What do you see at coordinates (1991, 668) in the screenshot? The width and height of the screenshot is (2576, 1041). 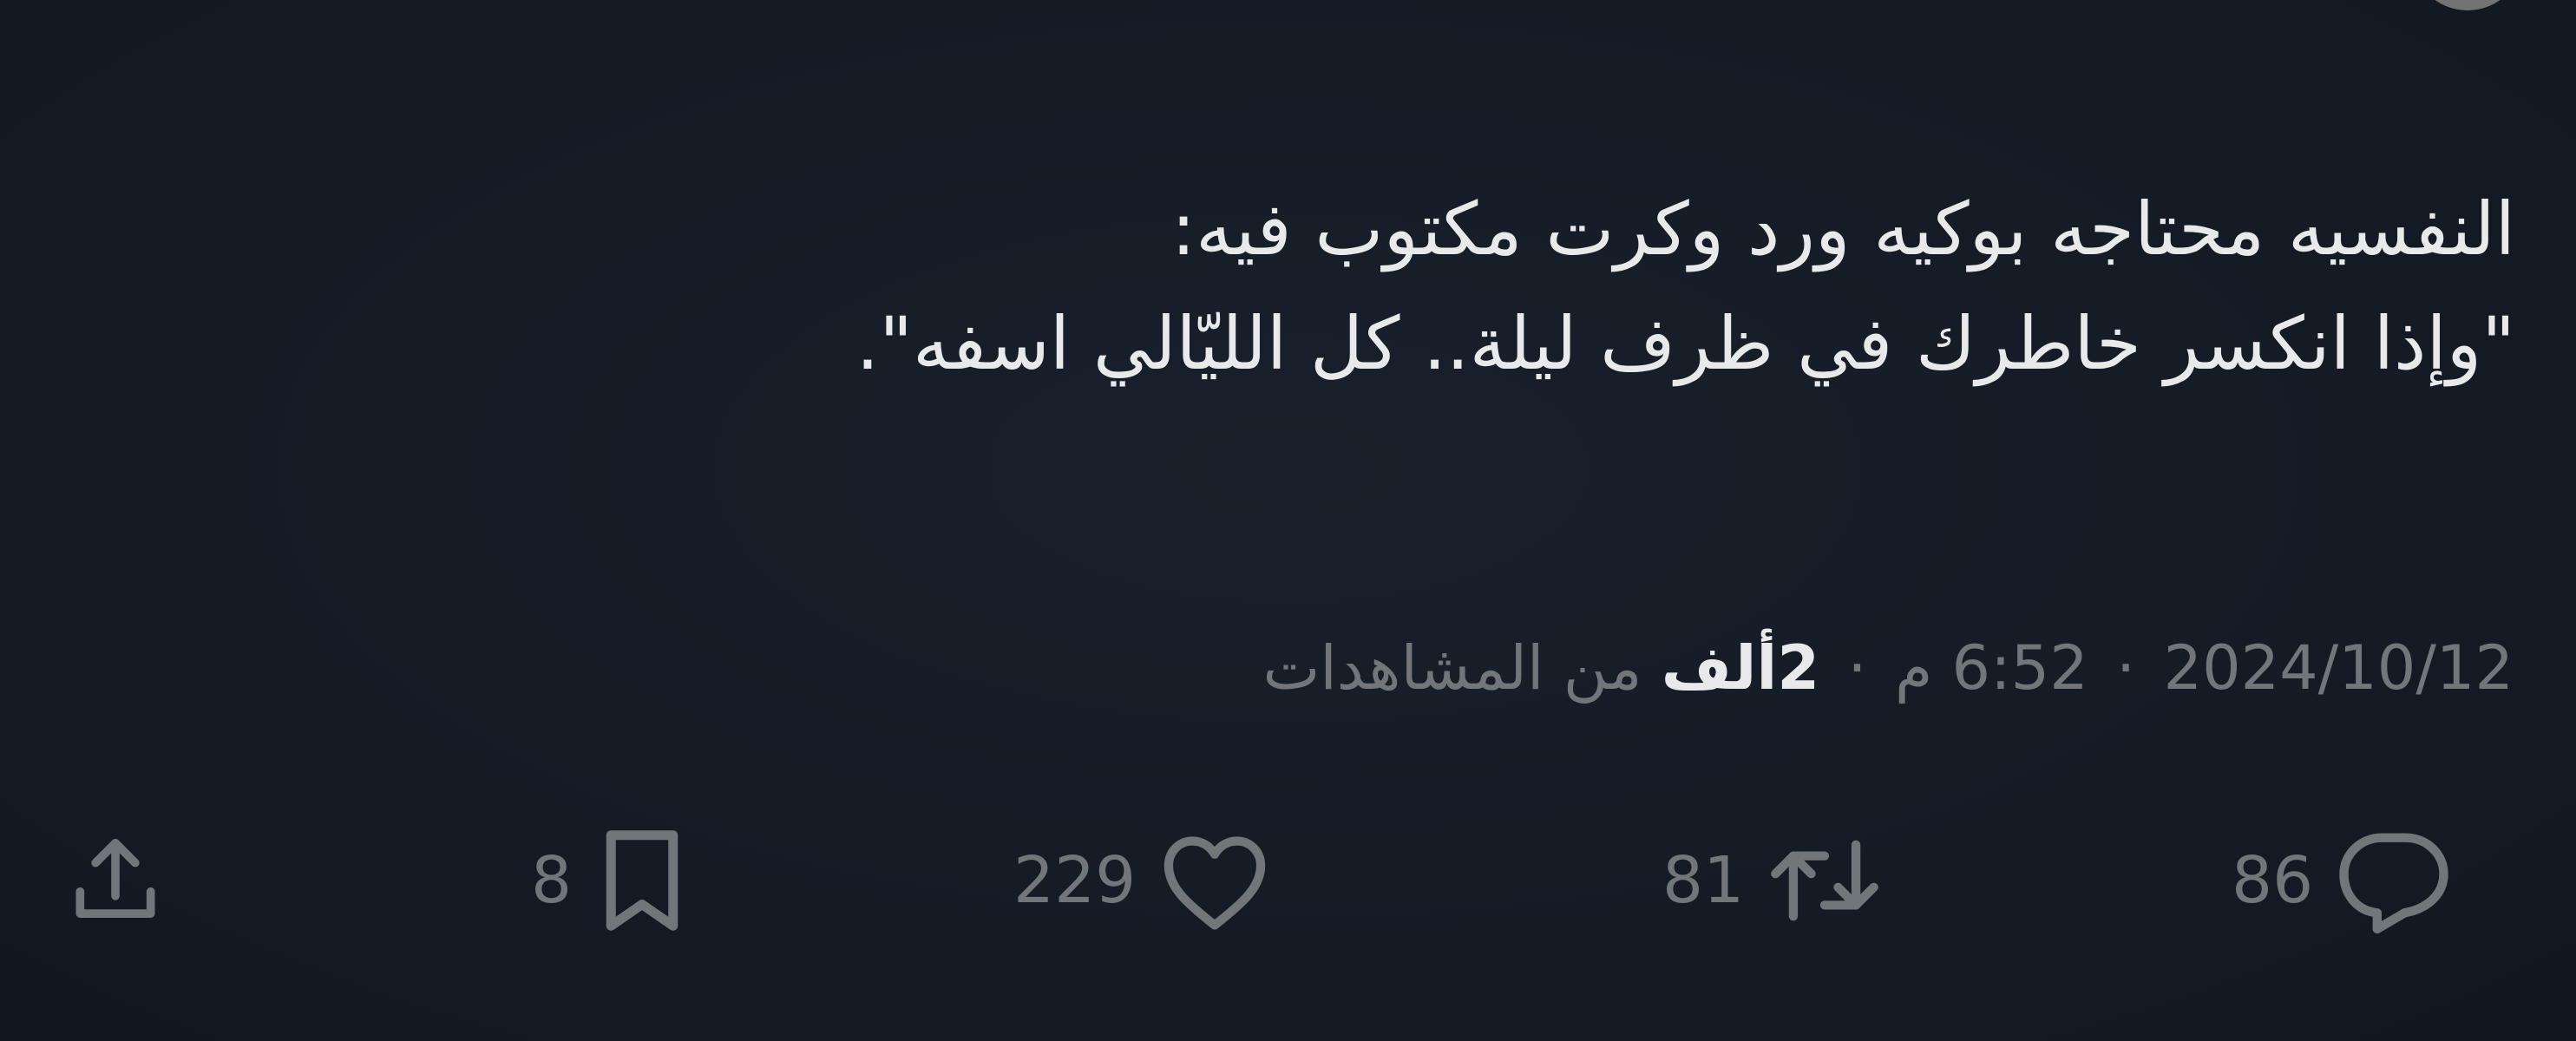 I see `tweet-time: 6:52 م` at bounding box center [1991, 668].